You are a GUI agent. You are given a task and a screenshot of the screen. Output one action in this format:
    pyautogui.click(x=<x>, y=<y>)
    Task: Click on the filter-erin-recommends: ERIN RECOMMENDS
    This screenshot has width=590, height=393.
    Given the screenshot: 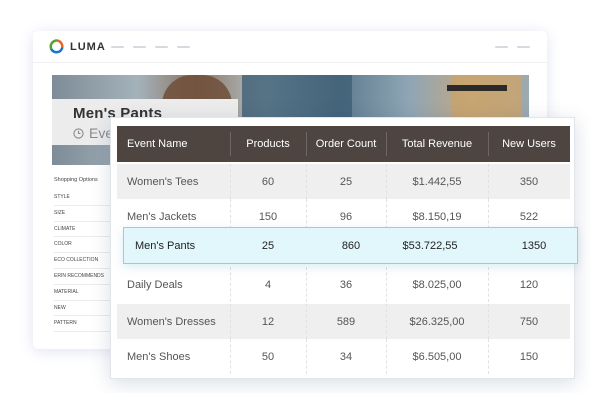 What is the action you would take?
    pyautogui.click(x=84, y=277)
    